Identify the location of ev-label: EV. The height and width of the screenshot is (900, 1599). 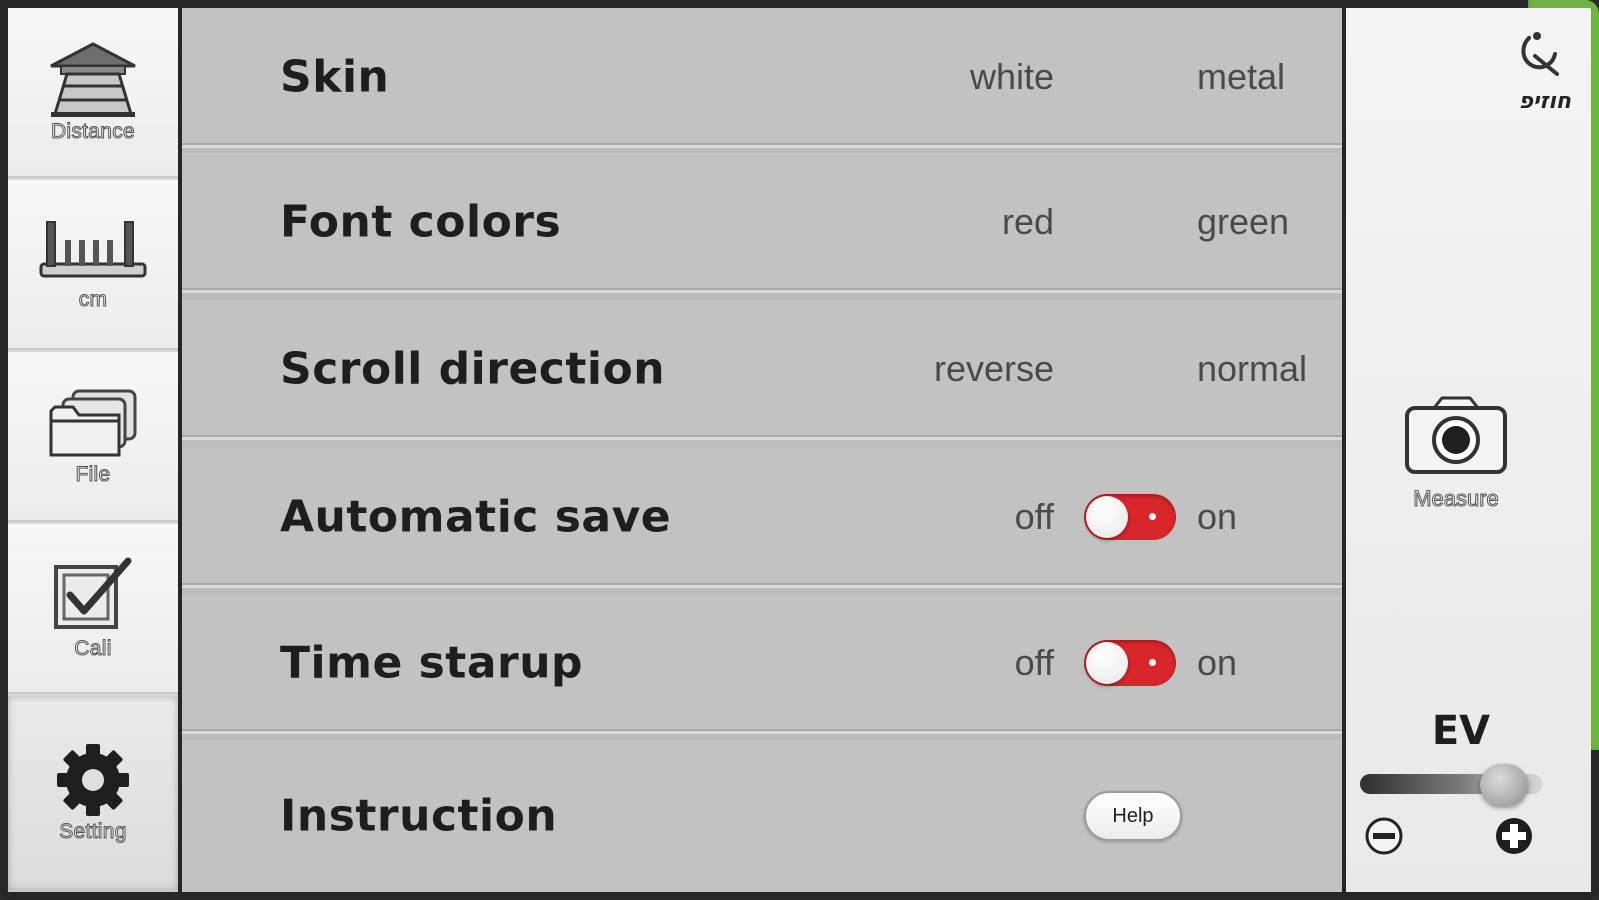
(1461, 731).